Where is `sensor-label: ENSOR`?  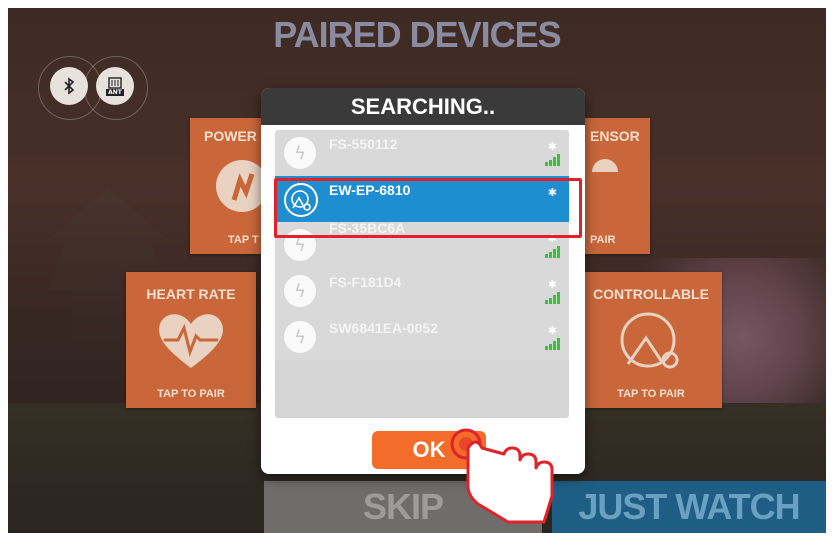
sensor-label: ENSOR is located at coordinates (615, 136).